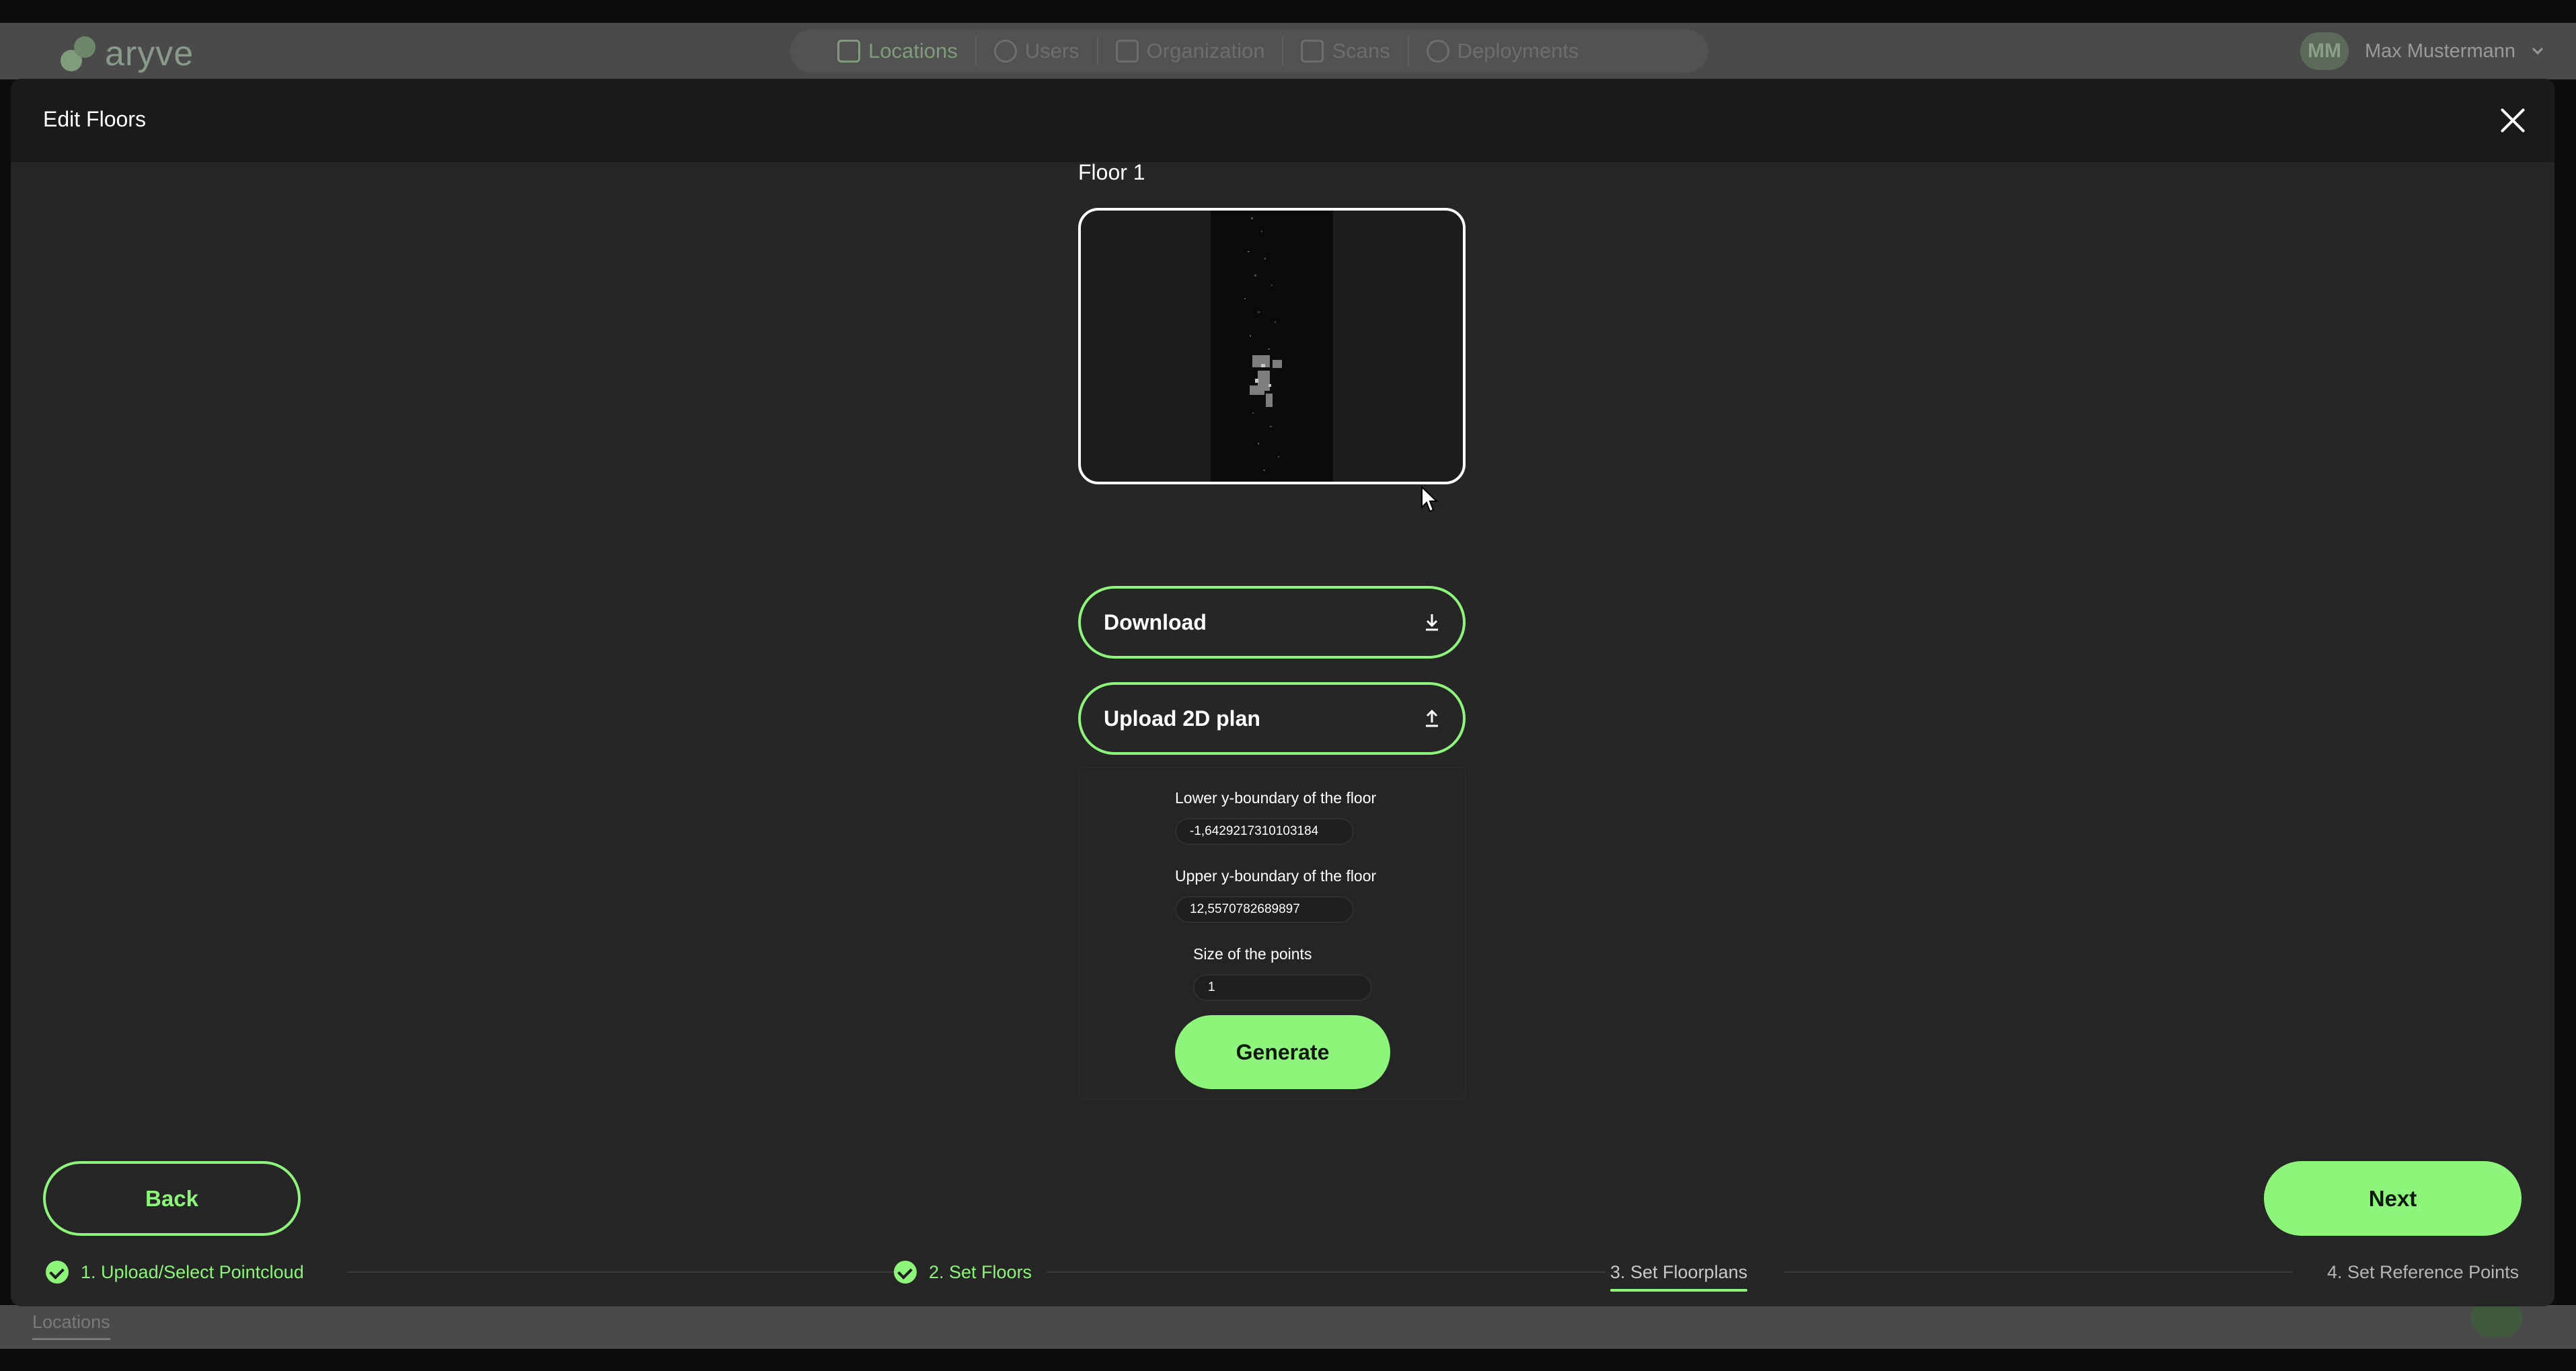 The width and height of the screenshot is (2576, 1371). What do you see at coordinates (1288, 1327) in the screenshot?
I see `app-bottom-bar` at bounding box center [1288, 1327].